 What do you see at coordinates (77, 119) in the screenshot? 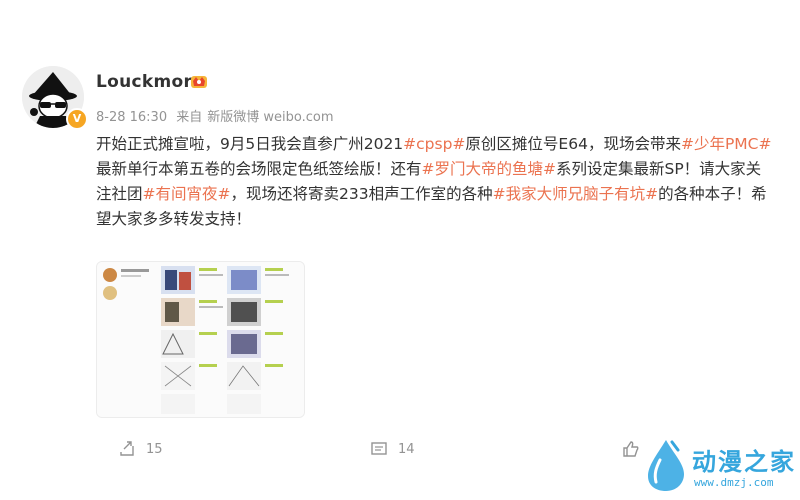
I see `verified-badge: V` at bounding box center [77, 119].